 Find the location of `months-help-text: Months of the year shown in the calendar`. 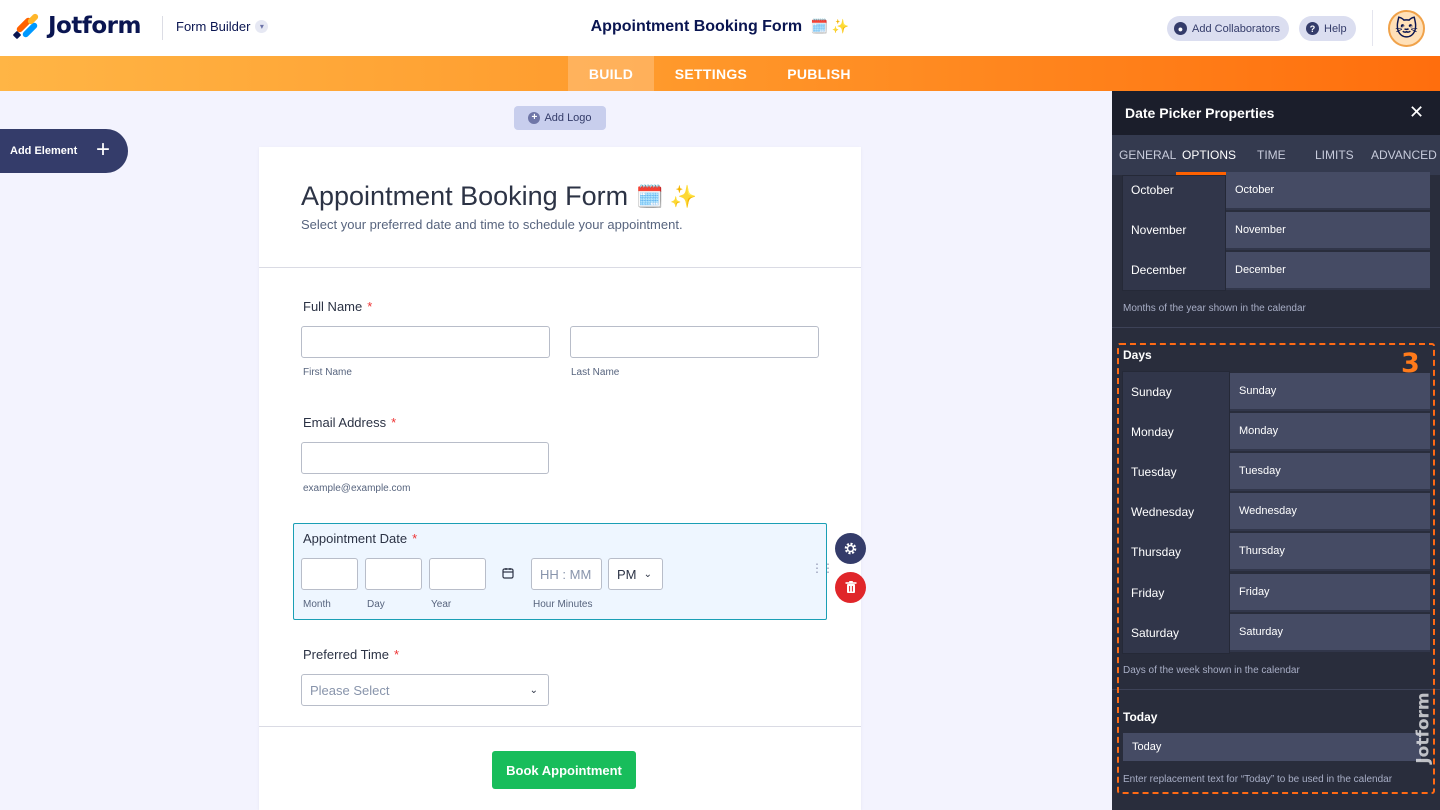

months-help-text: Months of the year shown in the calendar is located at coordinates (1214, 308).